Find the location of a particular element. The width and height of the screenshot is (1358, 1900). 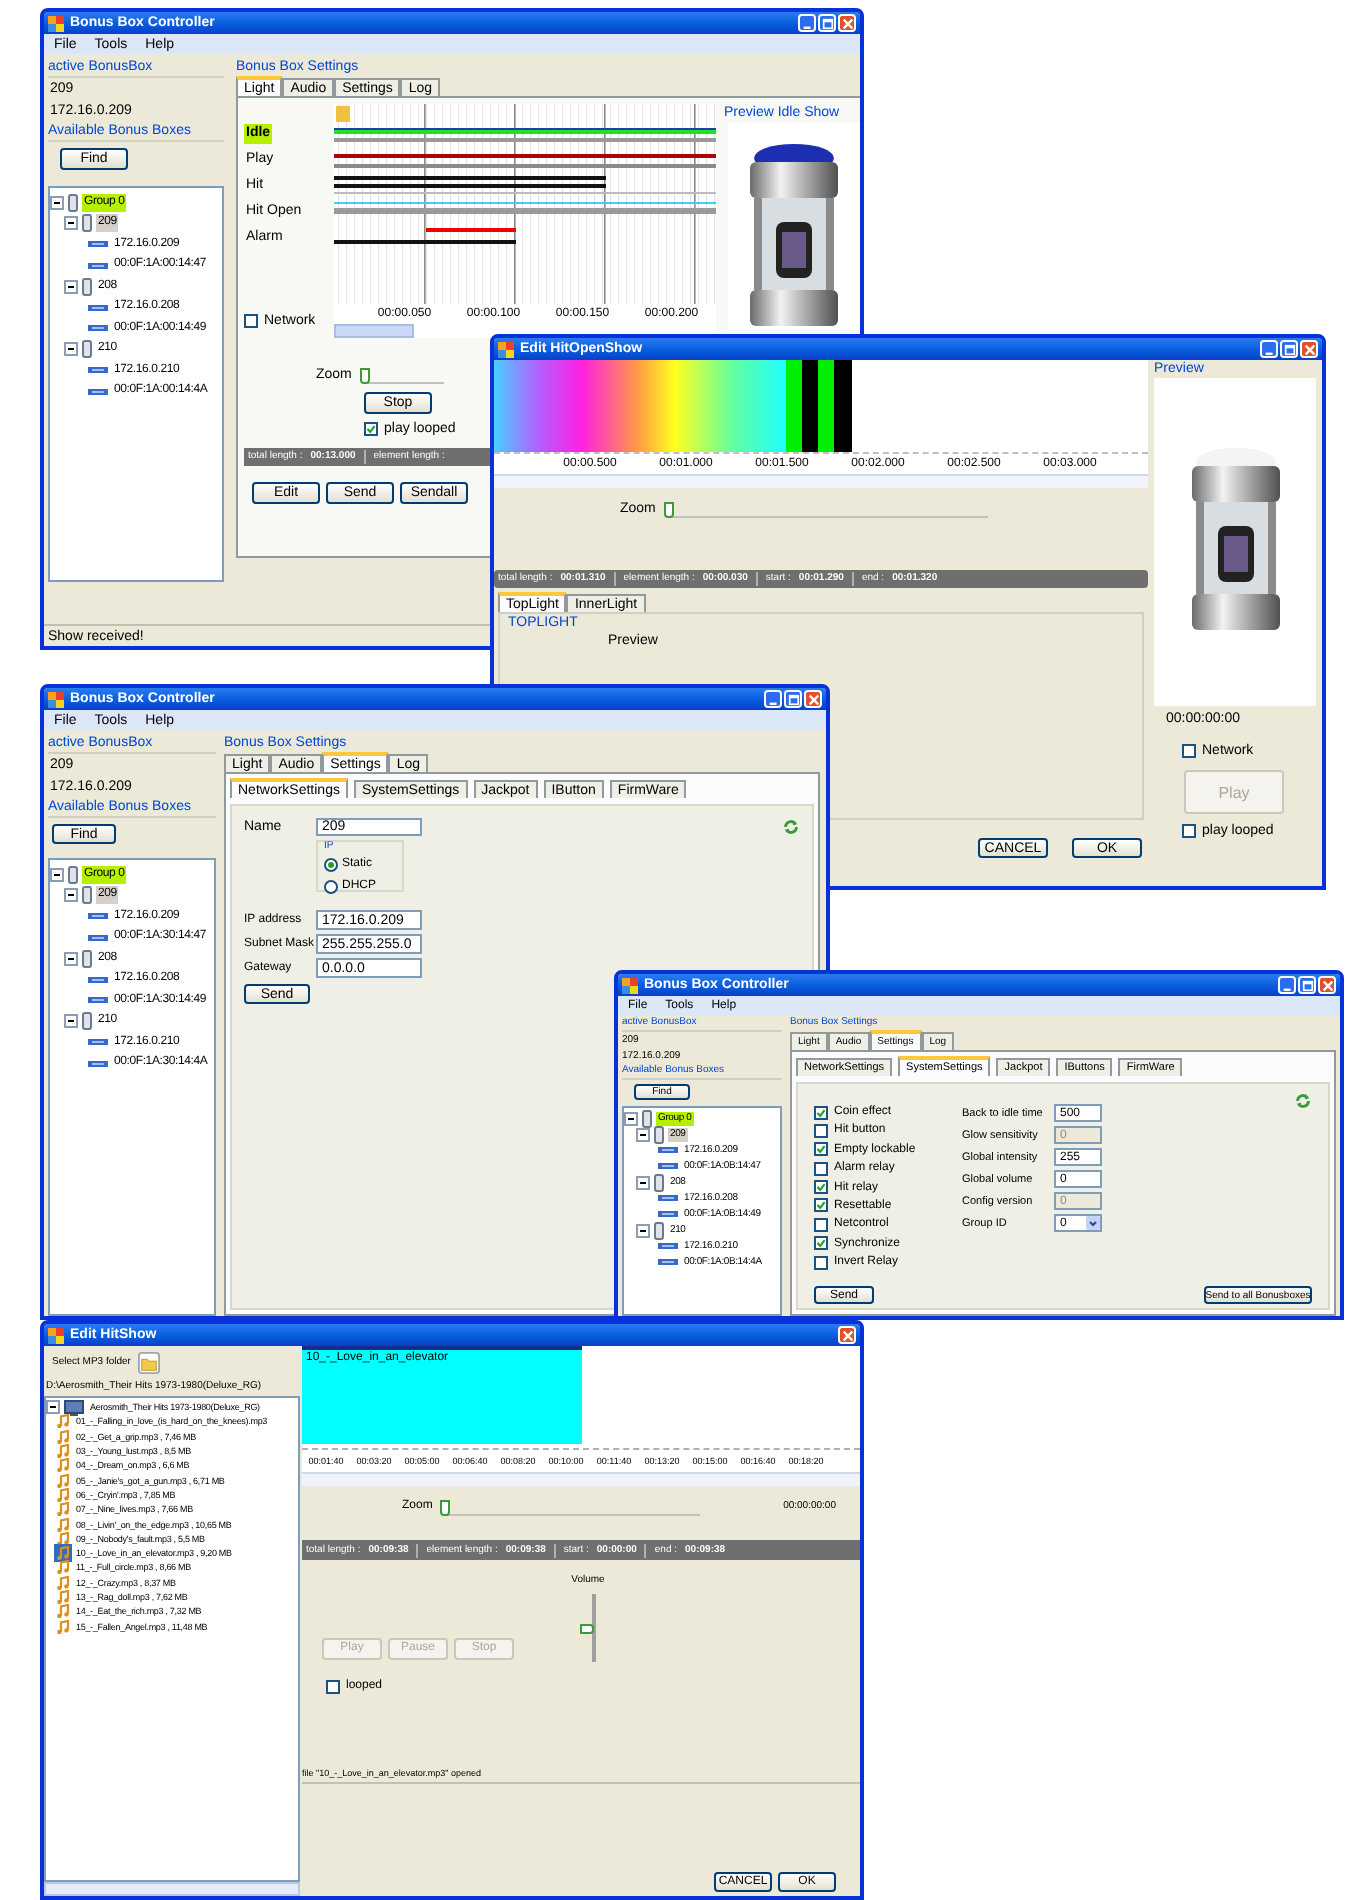

volume-slider is located at coordinates (588, 1628).